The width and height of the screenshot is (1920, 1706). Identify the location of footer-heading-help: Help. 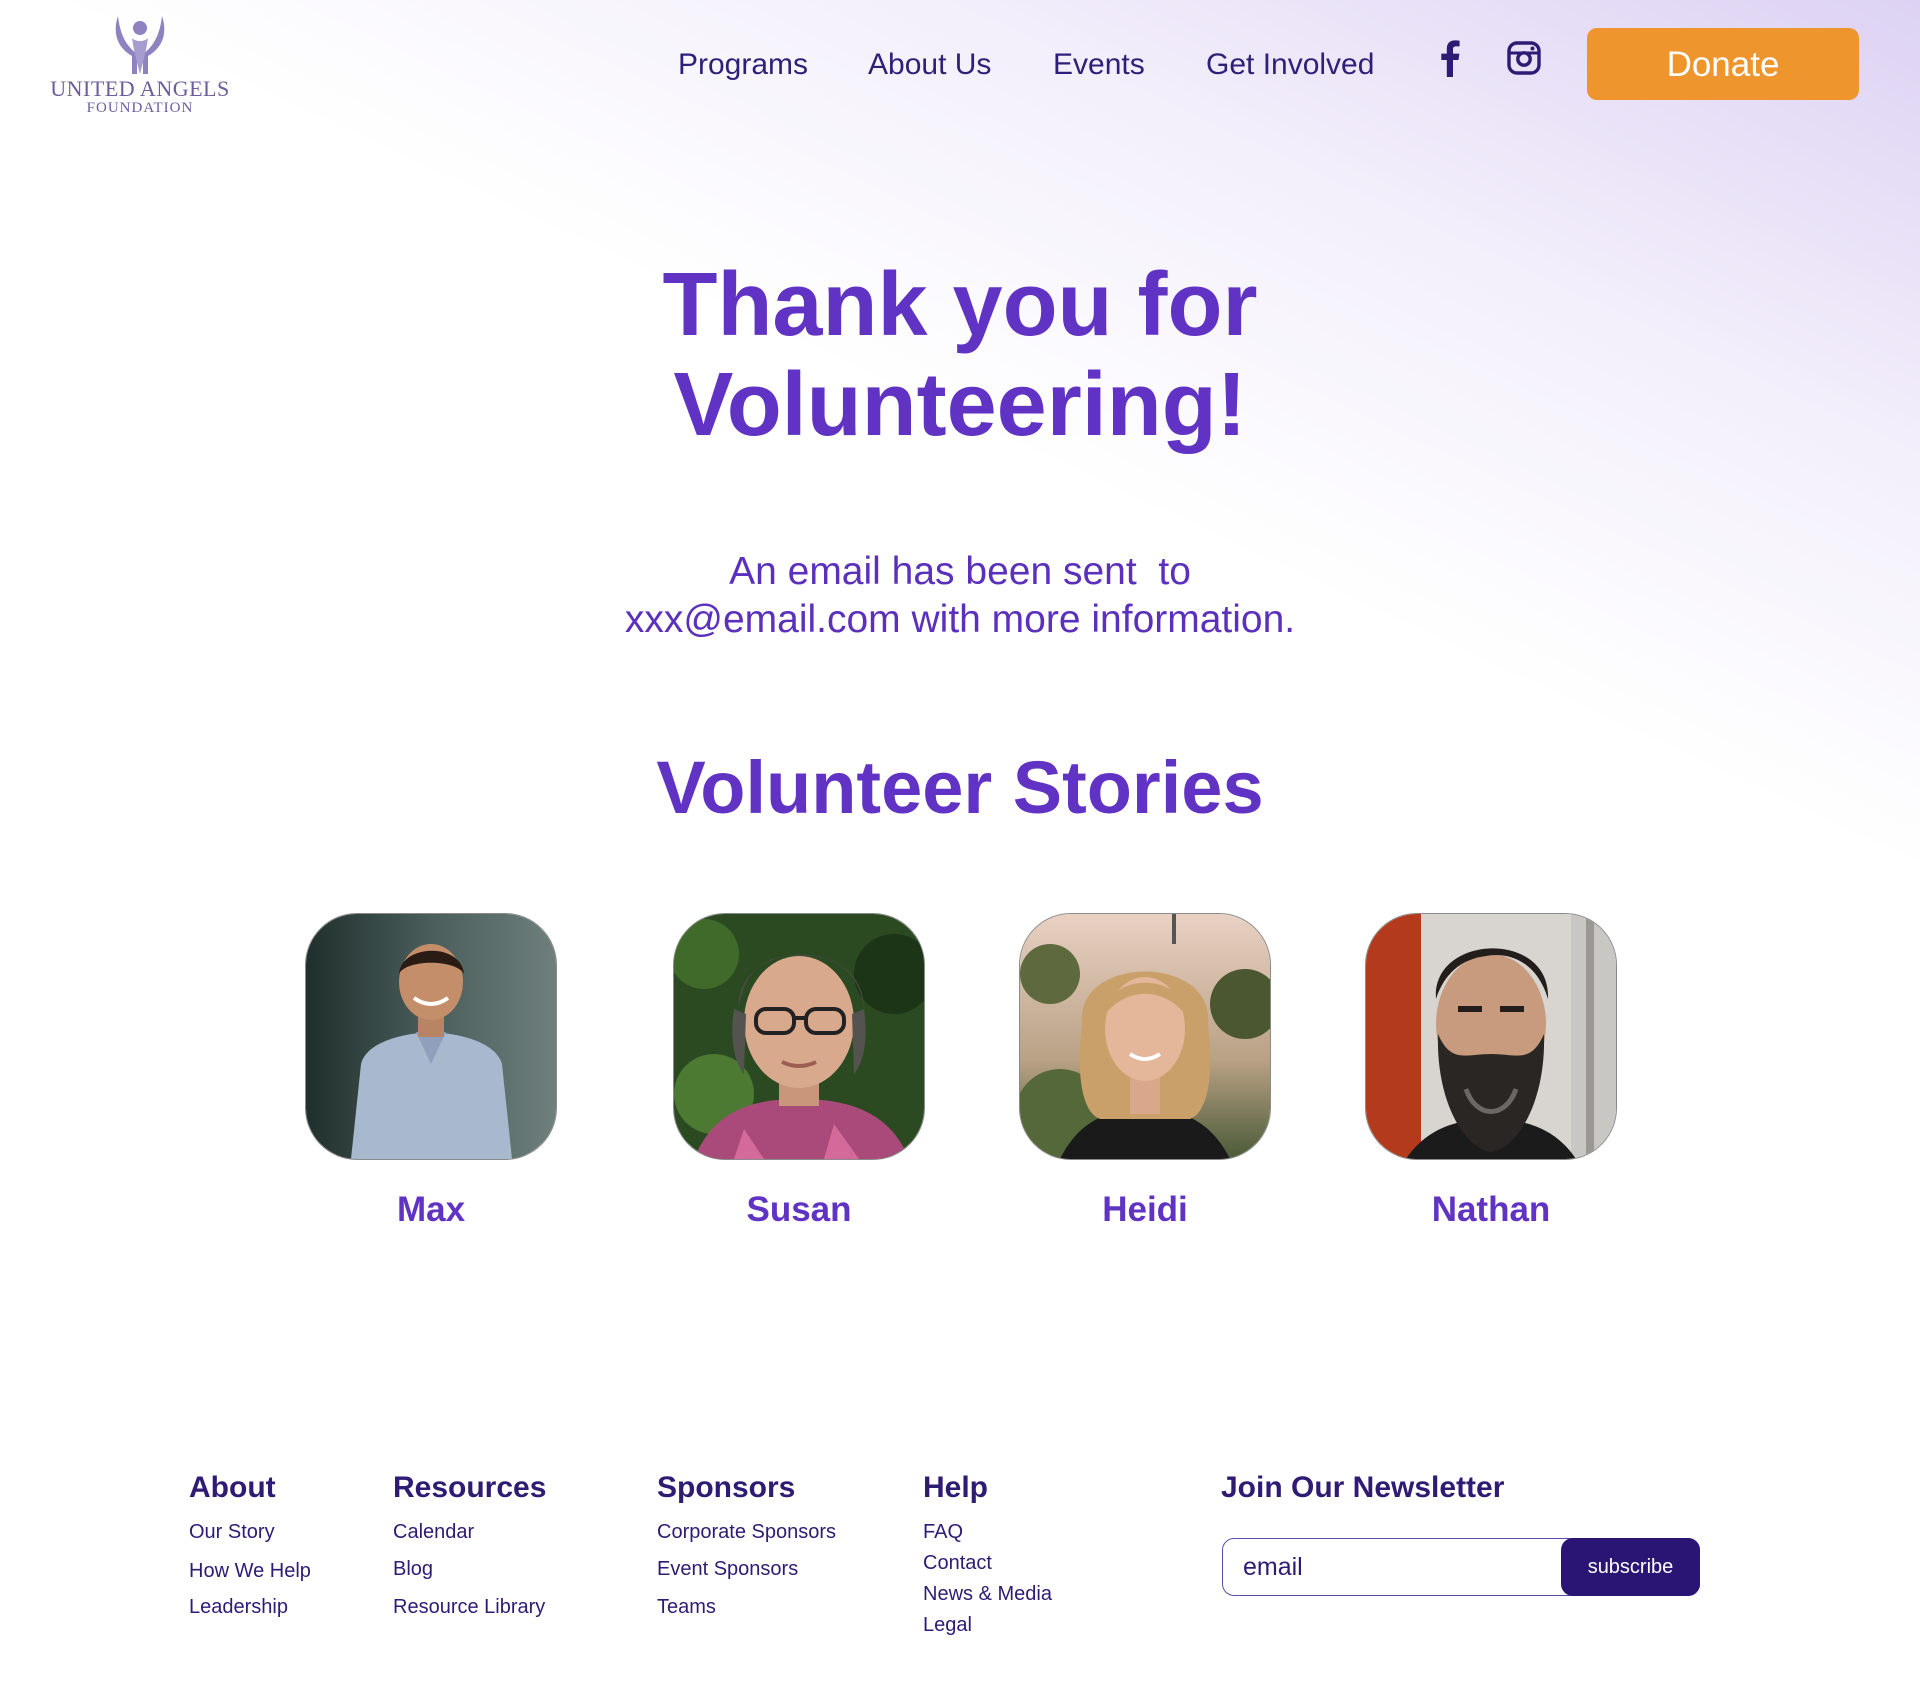
(956, 1487).